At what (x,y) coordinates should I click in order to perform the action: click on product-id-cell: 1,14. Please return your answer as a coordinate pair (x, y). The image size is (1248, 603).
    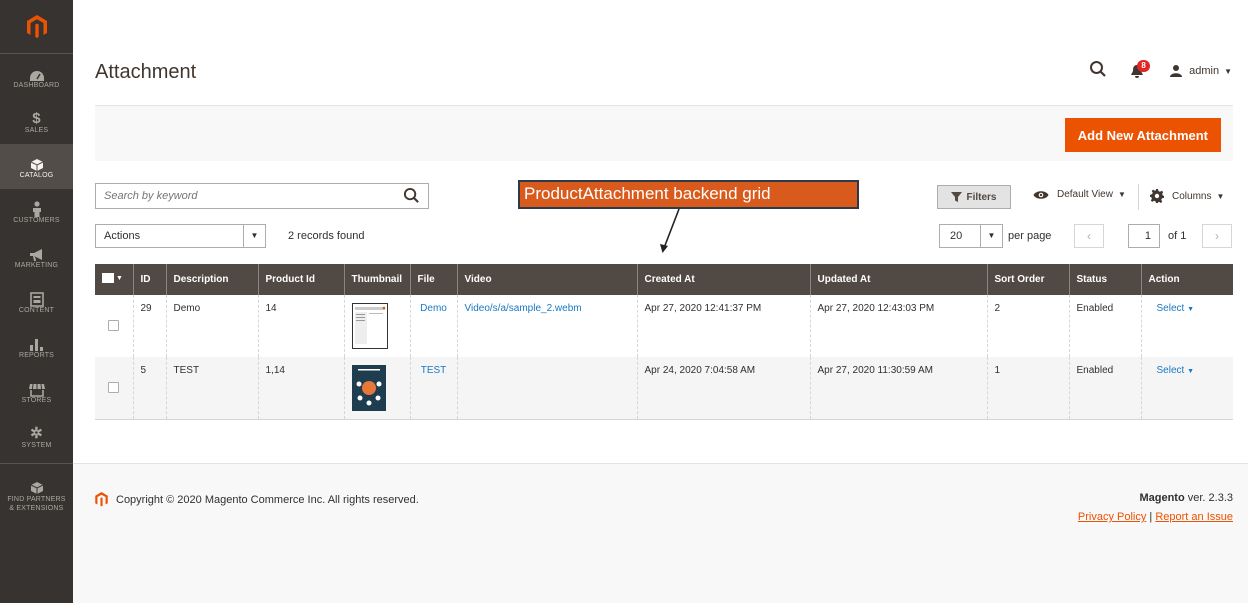
    Looking at the image, I should click on (300, 388).